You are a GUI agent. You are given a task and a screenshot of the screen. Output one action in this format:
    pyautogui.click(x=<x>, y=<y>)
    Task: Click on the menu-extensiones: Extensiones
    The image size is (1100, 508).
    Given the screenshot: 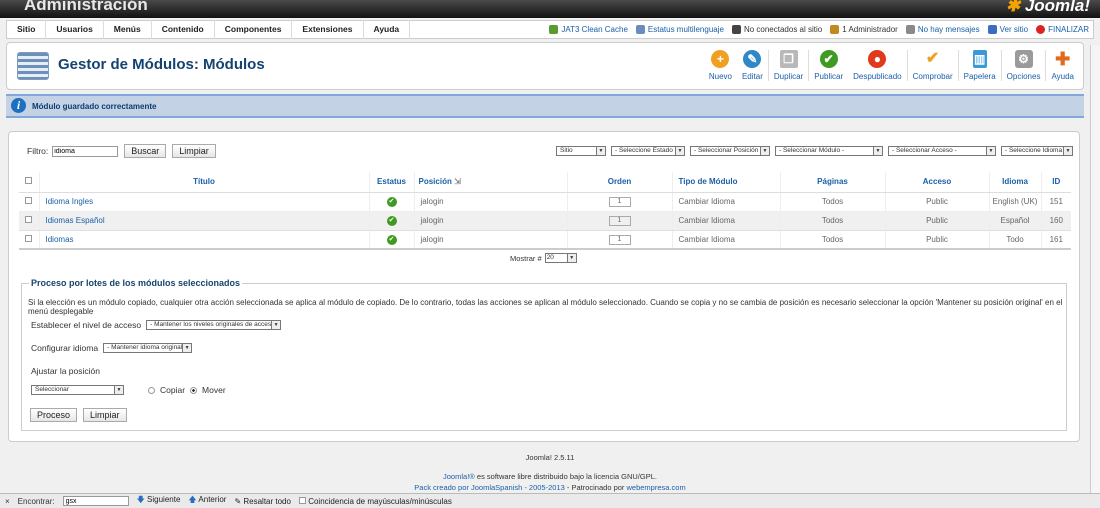 What is the action you would take?
    pyautogui.click(x=328, y=29)
    